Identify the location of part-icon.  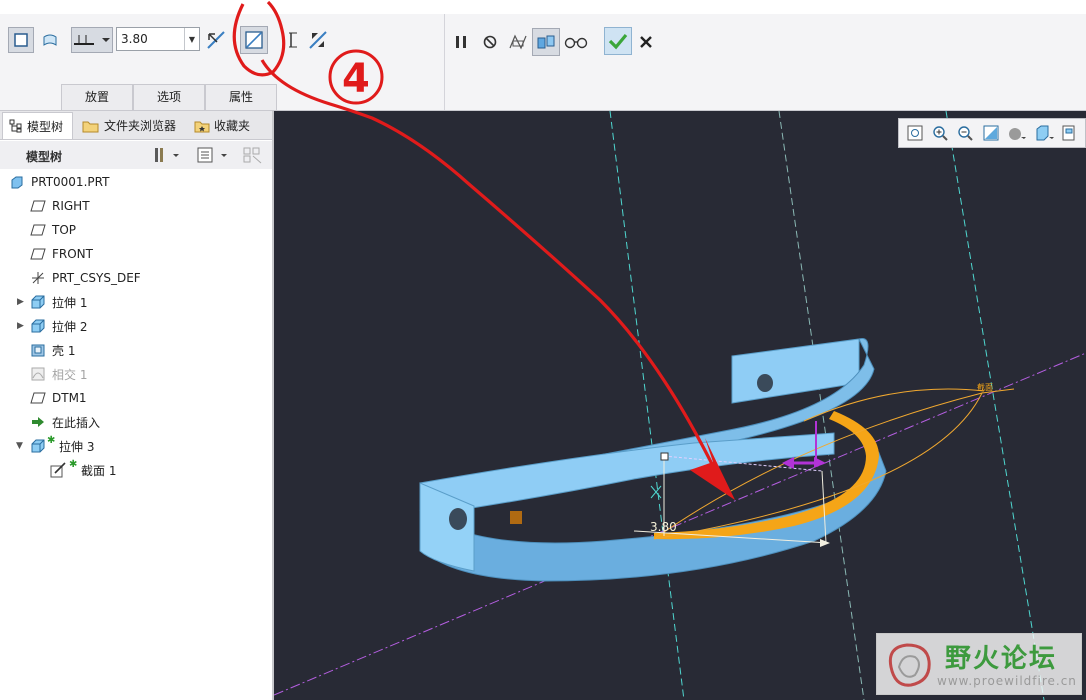
(17, 182).